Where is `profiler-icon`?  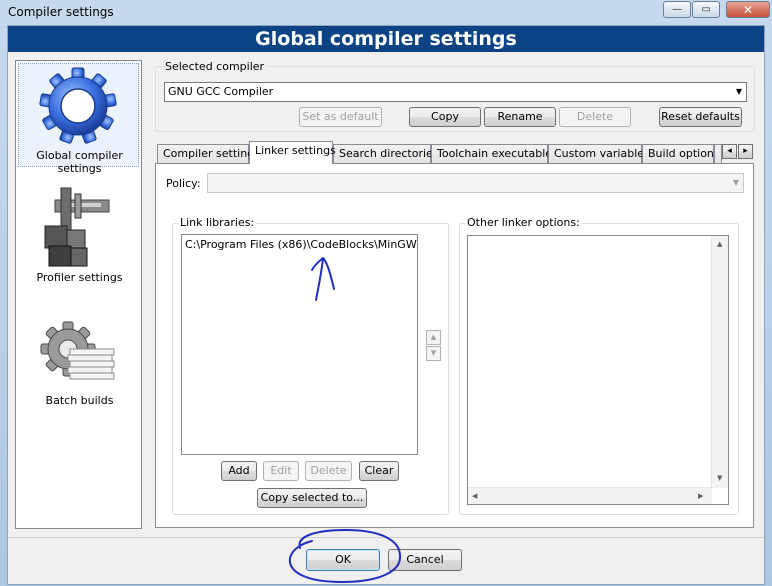 profiler-icon is located at coordinates (79, 227).